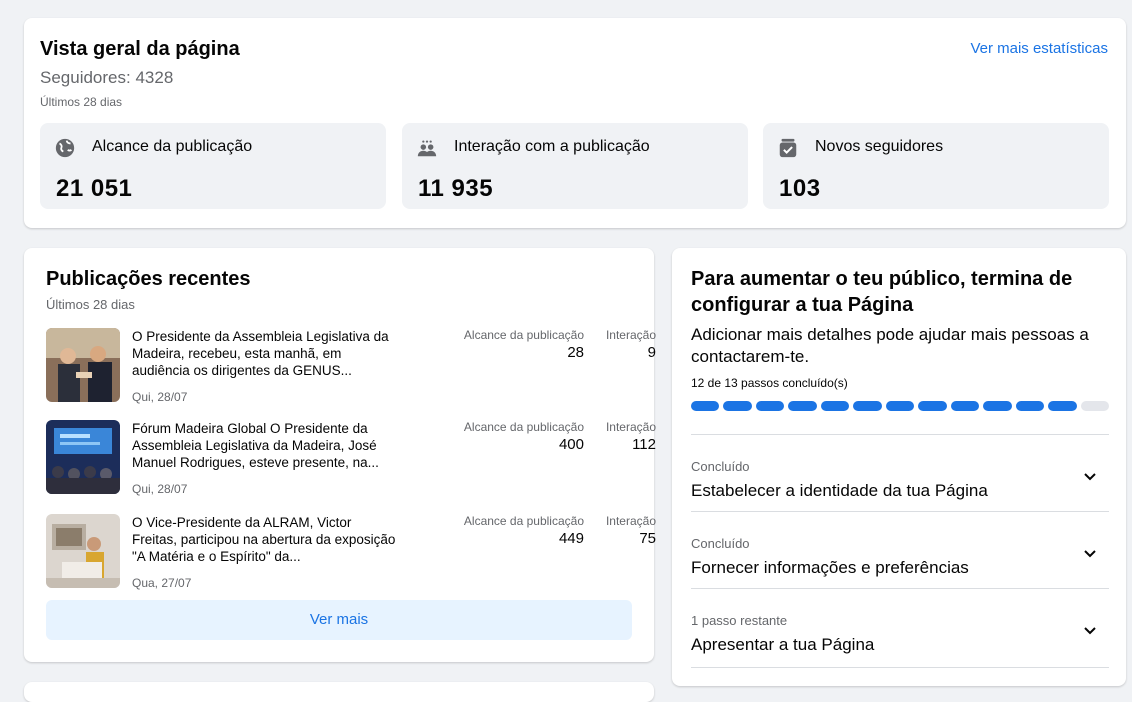  What do you see at coordinates (94, 188) in the screenshot?
I see `metric-value: 21 051` at bounding box center [94, 188].